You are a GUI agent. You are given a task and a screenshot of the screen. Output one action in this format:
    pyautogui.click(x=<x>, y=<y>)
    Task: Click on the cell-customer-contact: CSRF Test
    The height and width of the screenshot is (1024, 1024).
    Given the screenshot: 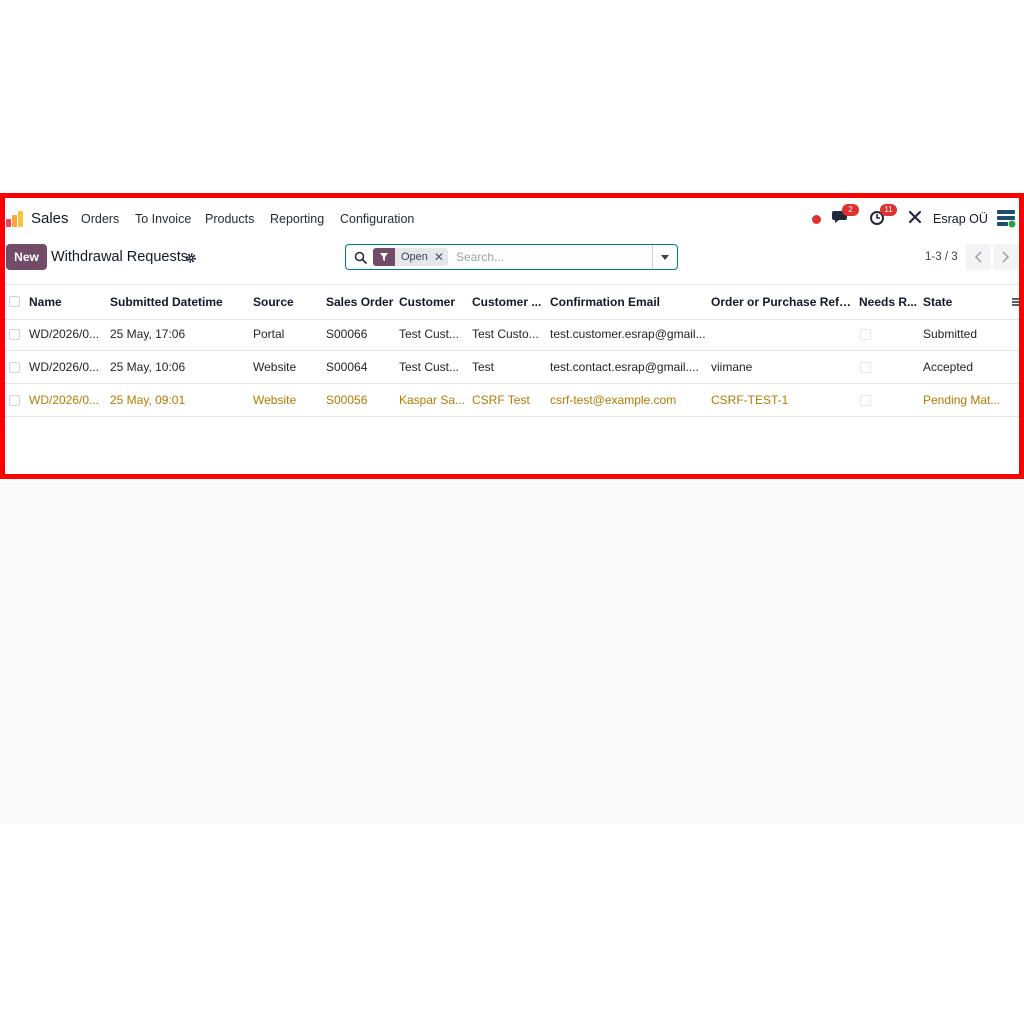 What is the action you would take?
    pyautogui.click(x=501, y=400)
    